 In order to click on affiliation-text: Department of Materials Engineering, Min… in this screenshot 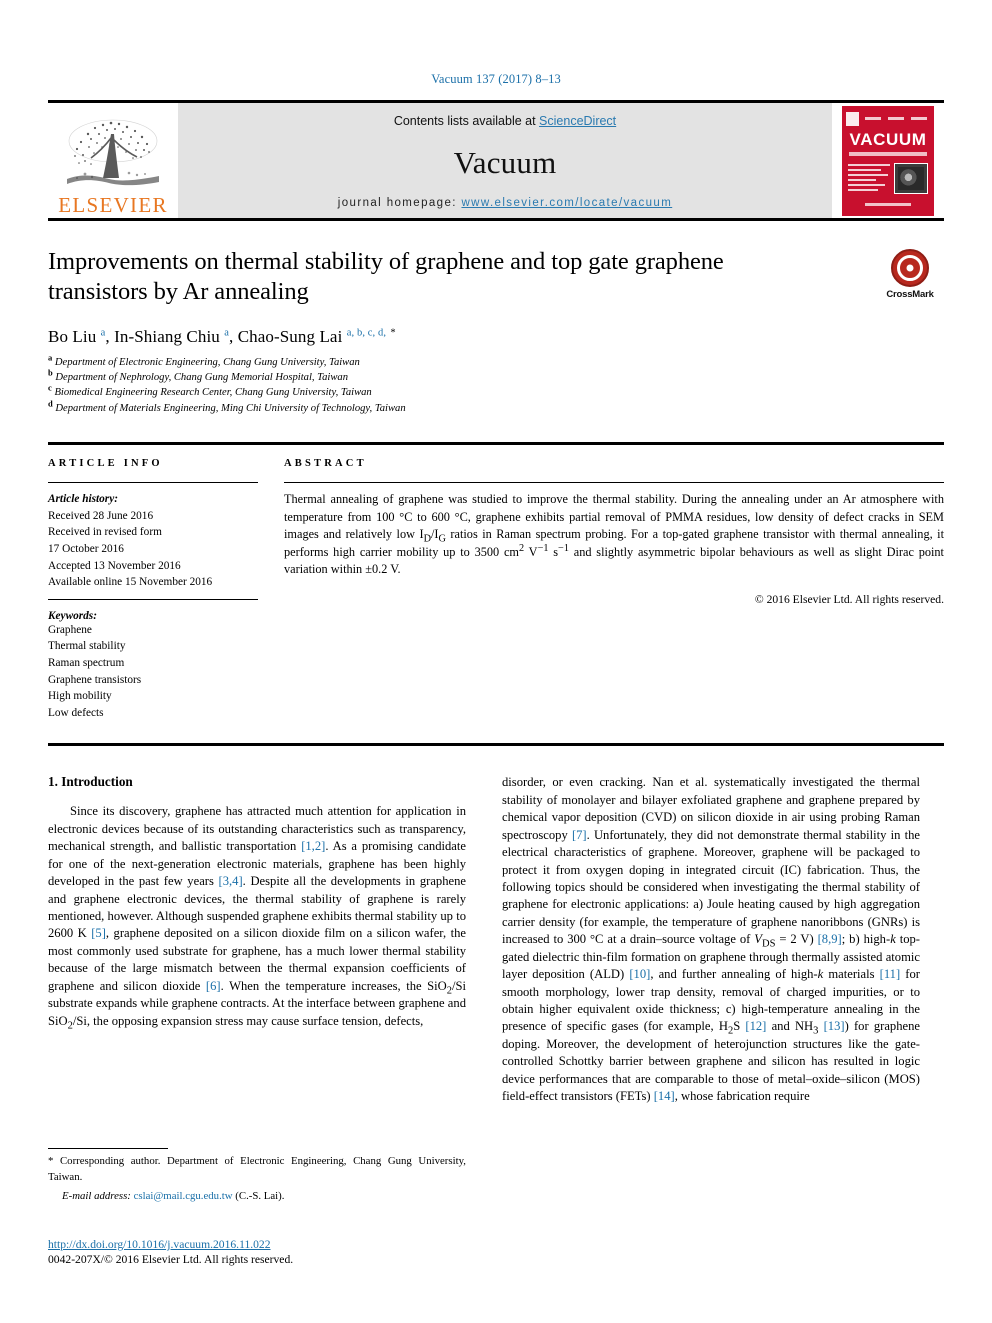, I will do `click(230, 408)`.